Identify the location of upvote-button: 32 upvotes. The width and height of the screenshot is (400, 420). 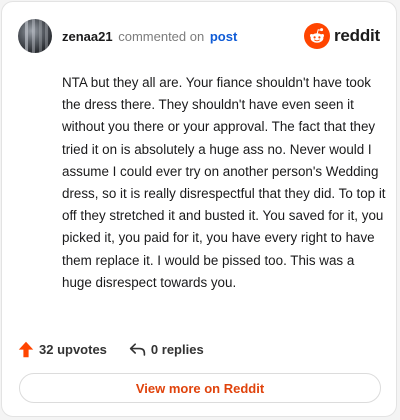
(62, 349).